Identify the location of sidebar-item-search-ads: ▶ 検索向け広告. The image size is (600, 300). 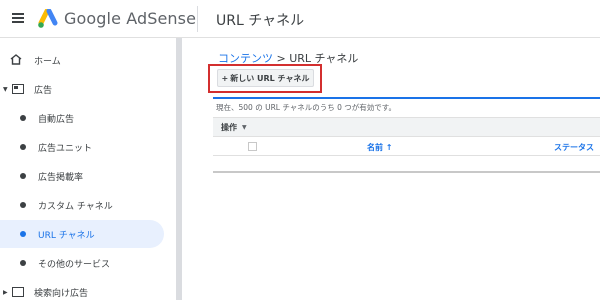
(82, 289).